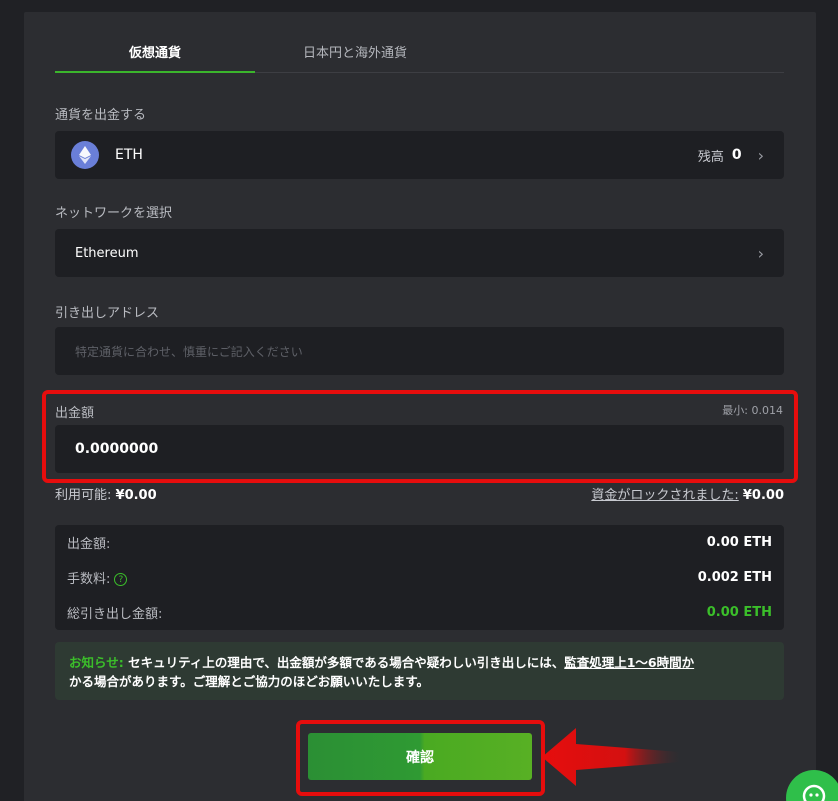  Describe the element at coordinates (664, 495) in the screenshot. I see `locked-funds-link: 資金がロックされました:` at that location.